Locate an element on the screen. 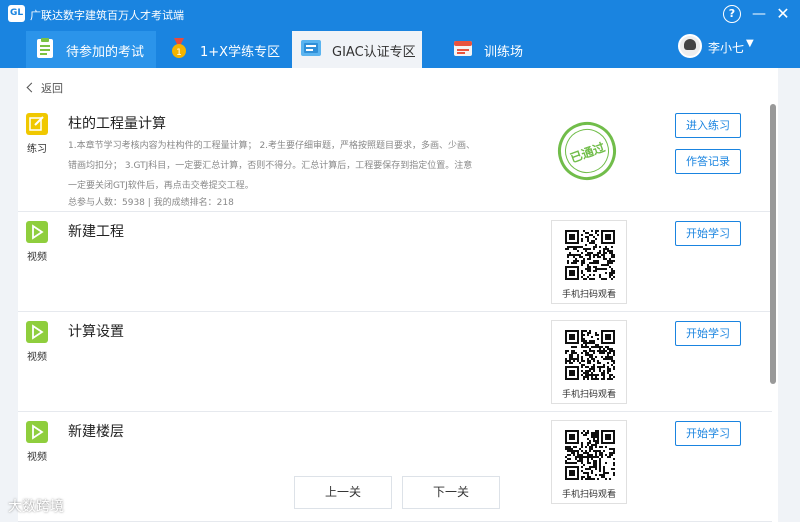 Image resolution: width=800 pixels, height=522 pixels. tab-training-ground: 训练场 is located at coordinates (499, 49).